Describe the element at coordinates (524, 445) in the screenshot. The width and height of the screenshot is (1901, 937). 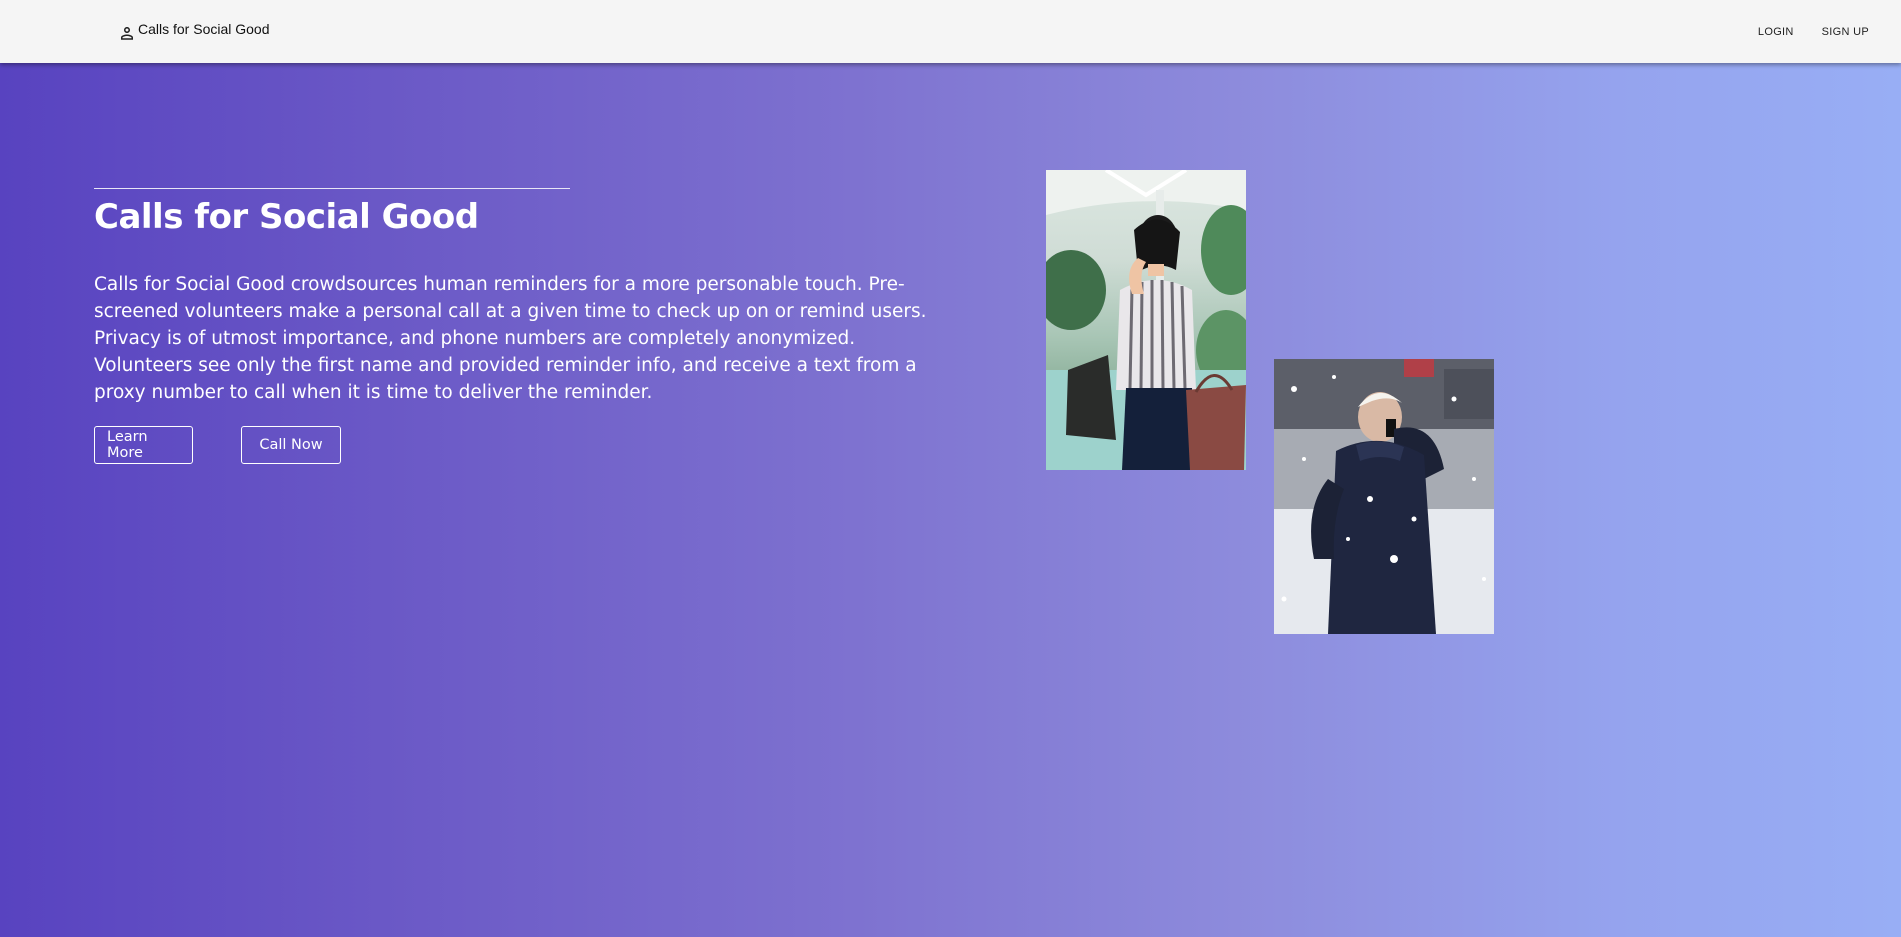
I see `hero-buttons: Learn More Call Now` at that location.